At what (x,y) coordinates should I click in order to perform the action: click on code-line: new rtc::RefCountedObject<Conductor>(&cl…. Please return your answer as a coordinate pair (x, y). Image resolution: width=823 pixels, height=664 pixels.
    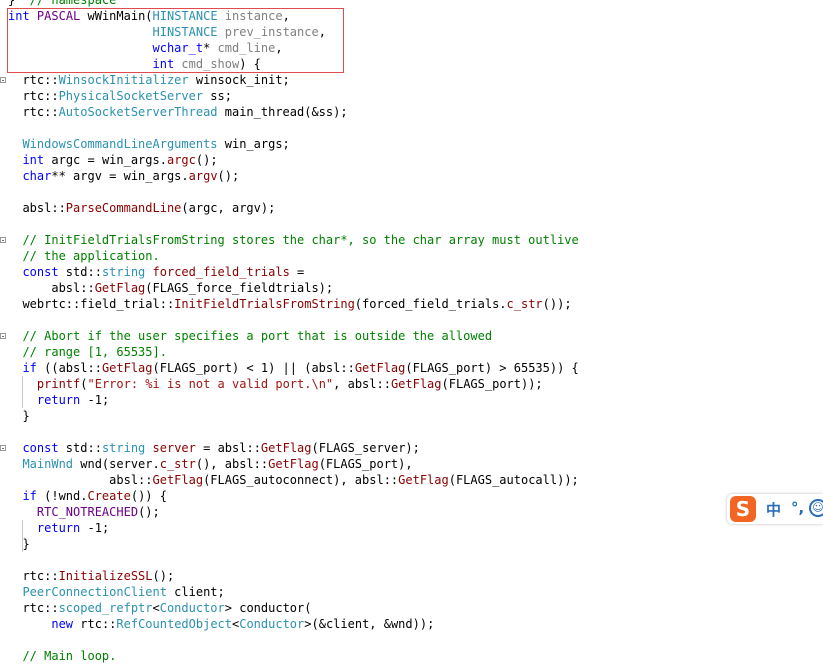
    Looking at the image, I should click on (221, 624).